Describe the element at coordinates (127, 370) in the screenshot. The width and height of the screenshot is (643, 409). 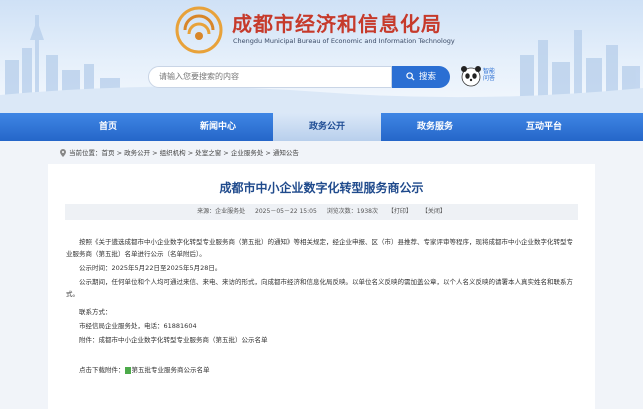
I see `file-attachment-icon` at that location.